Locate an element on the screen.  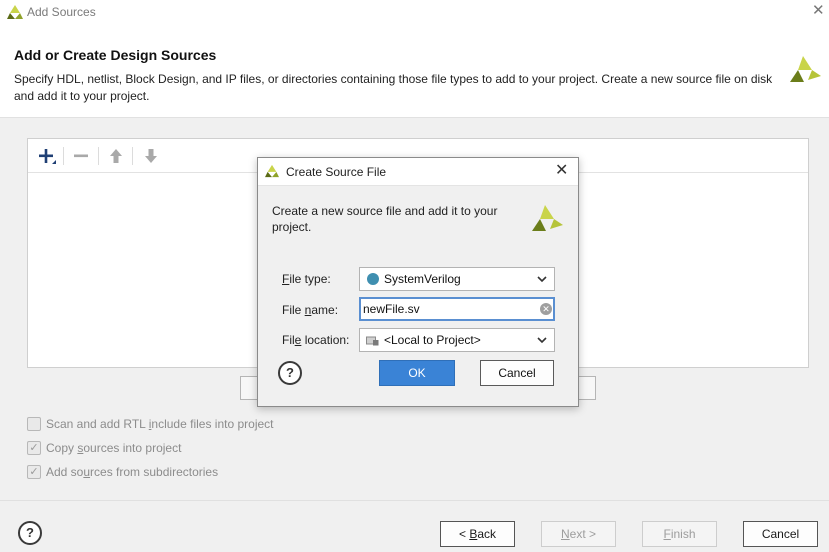
move-down-icon is located at coordinates (151, 156).